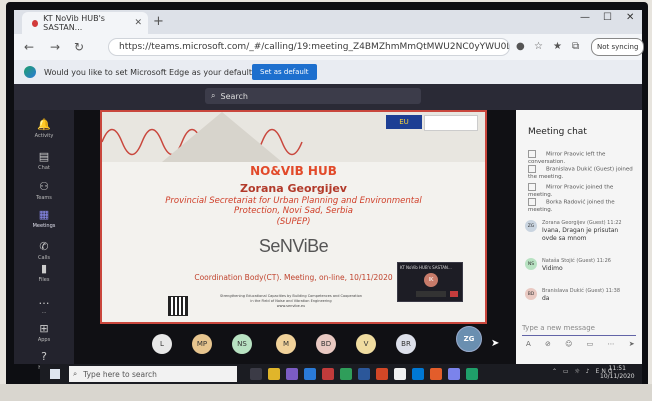 Image resolution: width=652 pixels, height=401 pixels. I want to click on chat-avatar: BD, so click(531, 294).